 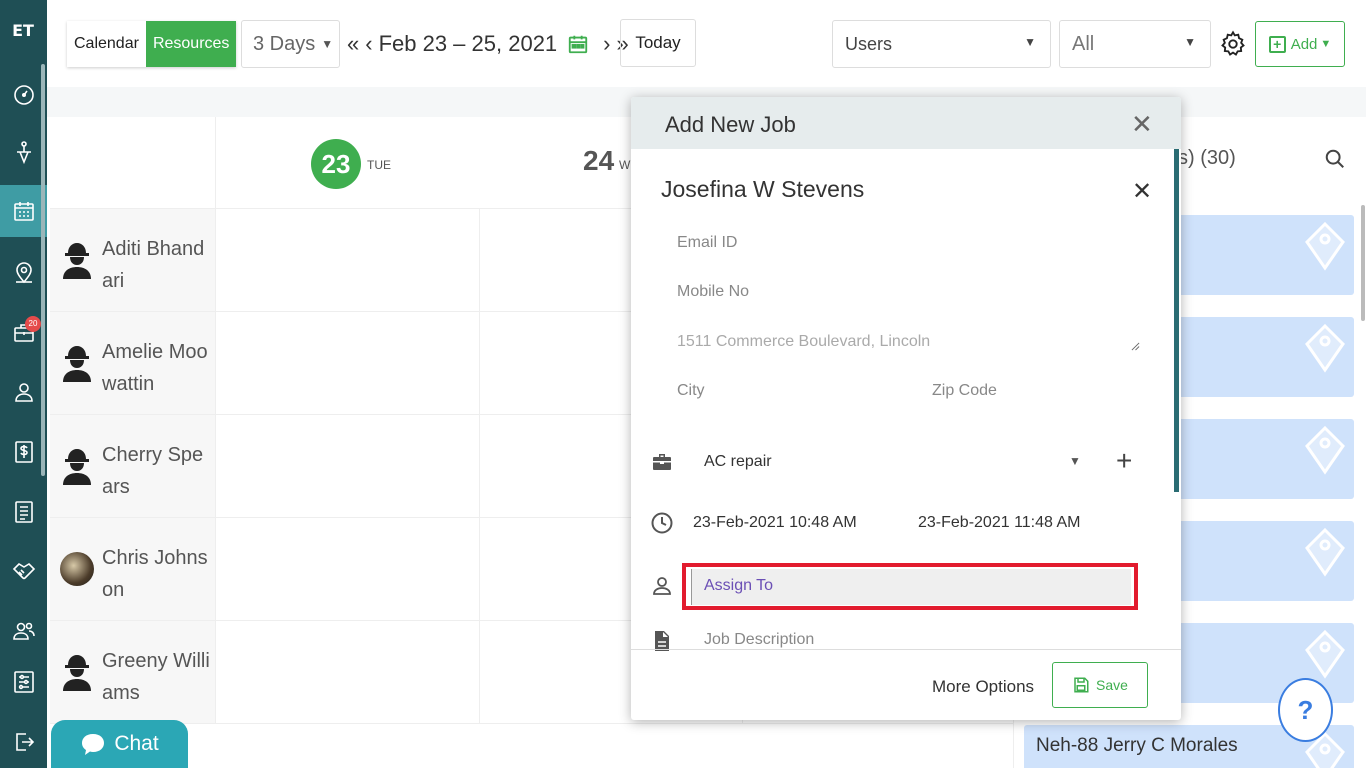 I want to click on briefcase-icon, so click(x=662, y=462).